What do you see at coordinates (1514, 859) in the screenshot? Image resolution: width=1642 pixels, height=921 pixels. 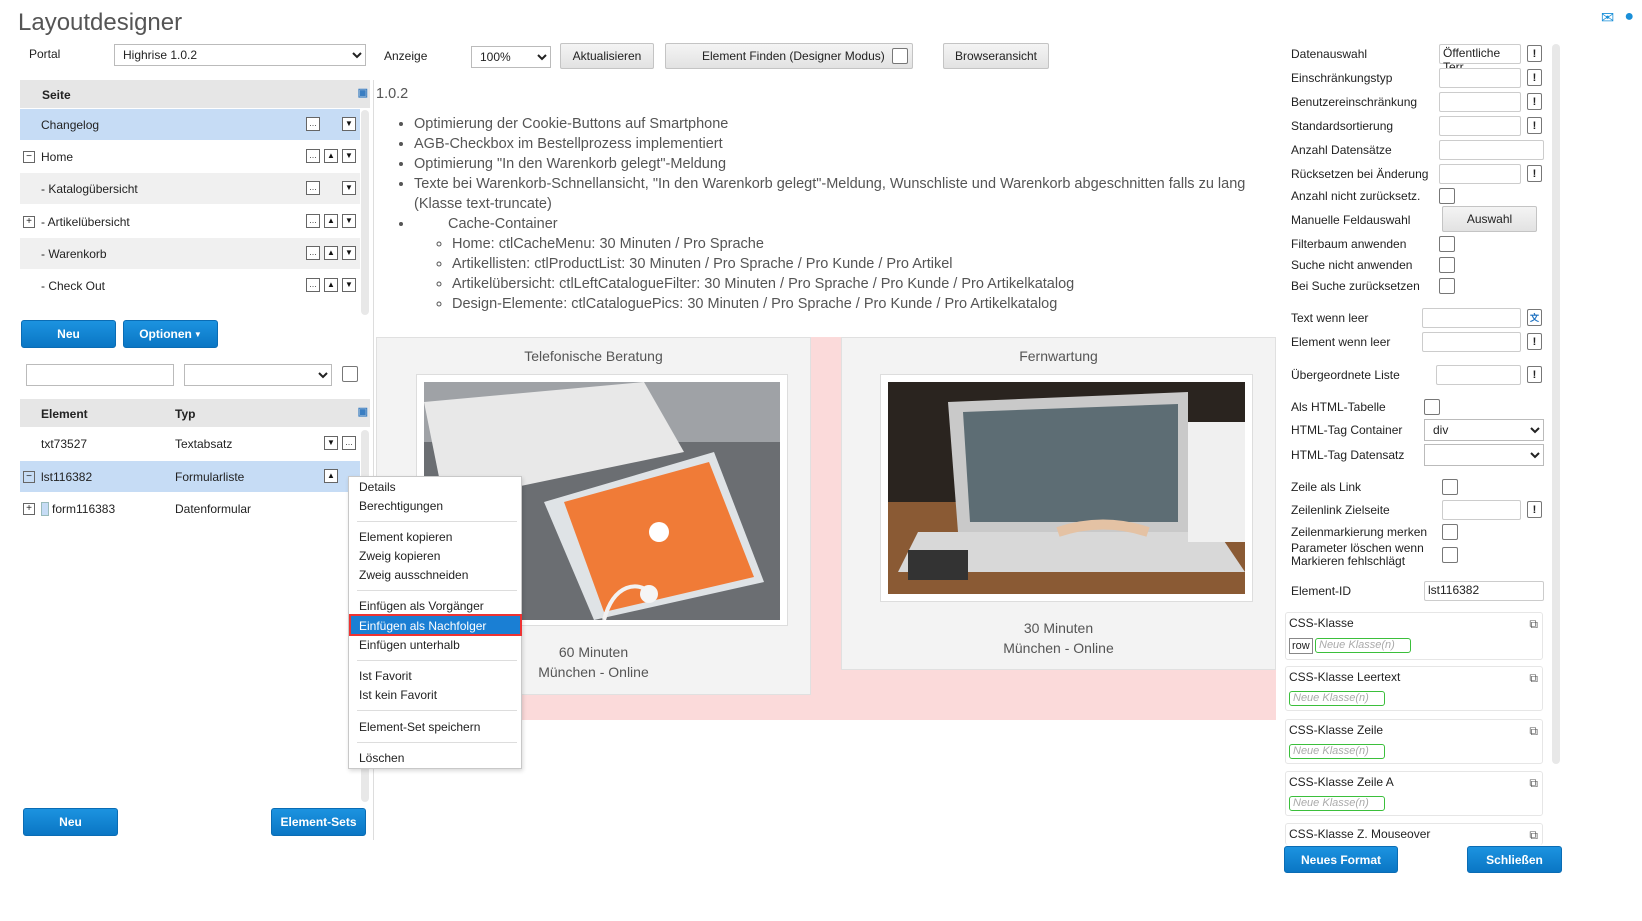 I see `close-button: Schließen` at bounding box center [1514, 859].